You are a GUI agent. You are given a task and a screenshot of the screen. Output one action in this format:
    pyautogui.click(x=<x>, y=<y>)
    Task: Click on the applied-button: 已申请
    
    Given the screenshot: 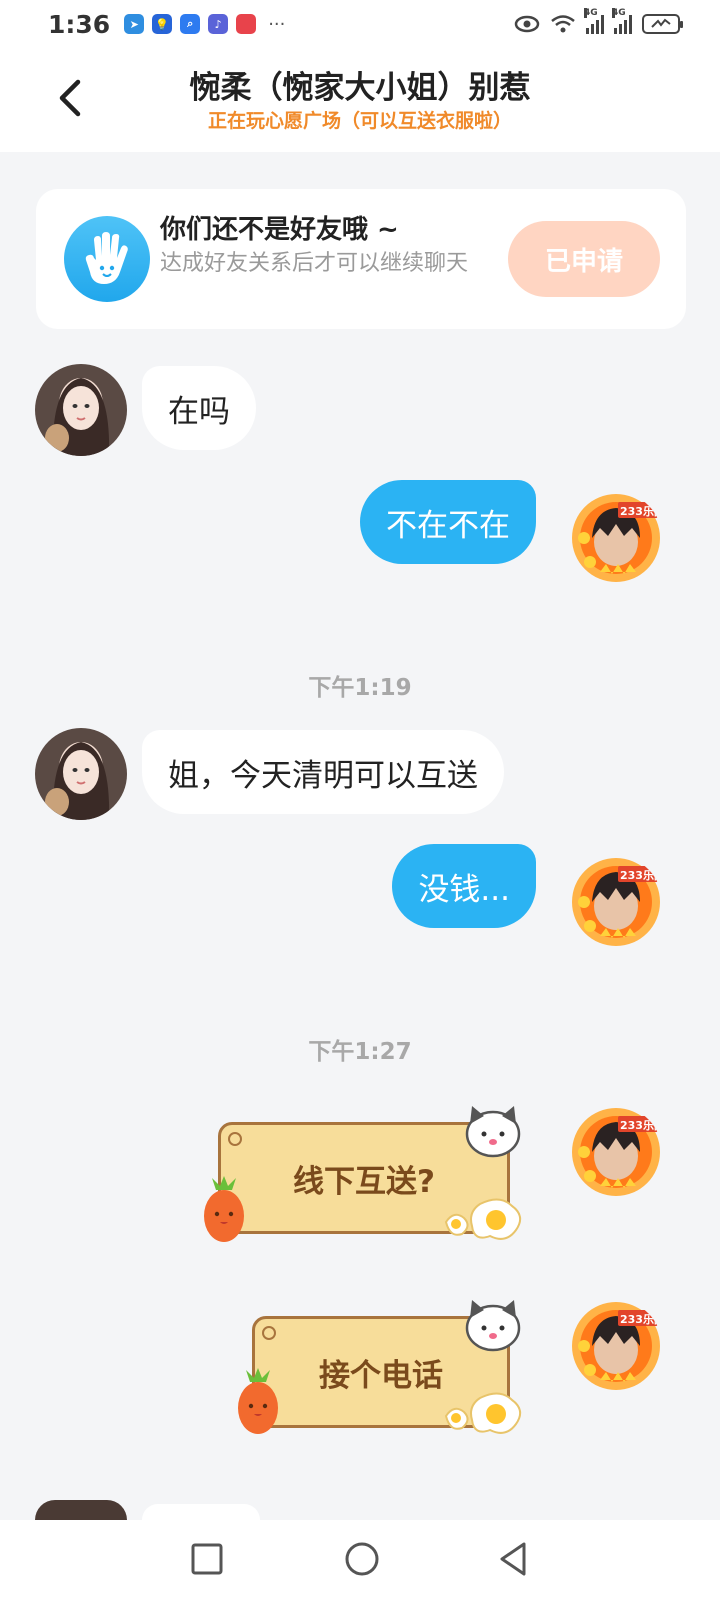 What is the action you would take?
    pyautogui.click(x=584, y=259)
    